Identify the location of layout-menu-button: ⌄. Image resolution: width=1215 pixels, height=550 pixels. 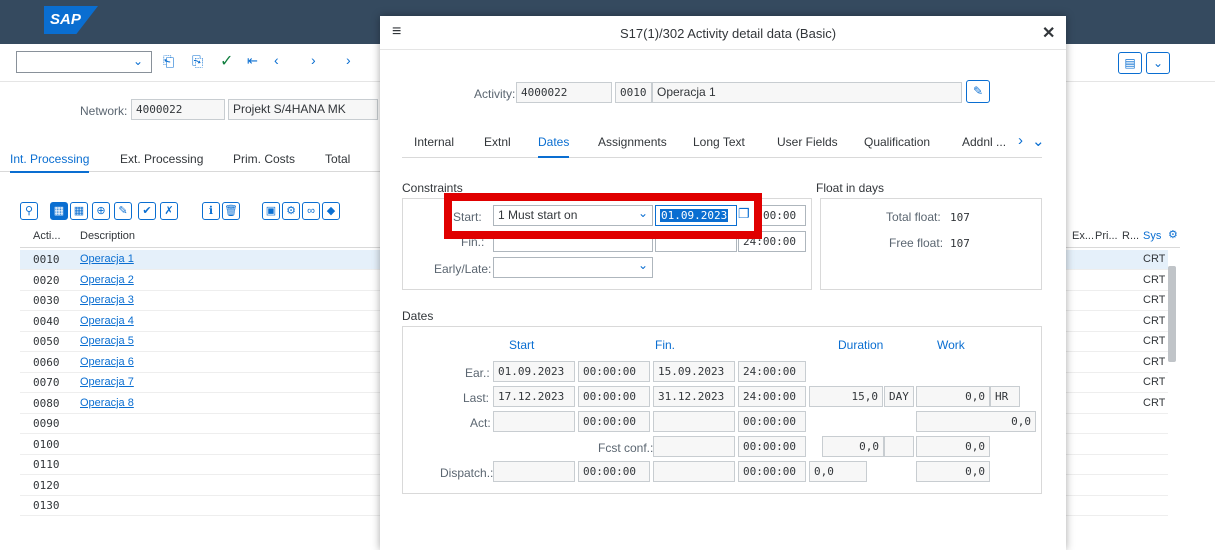
(1158, 63).